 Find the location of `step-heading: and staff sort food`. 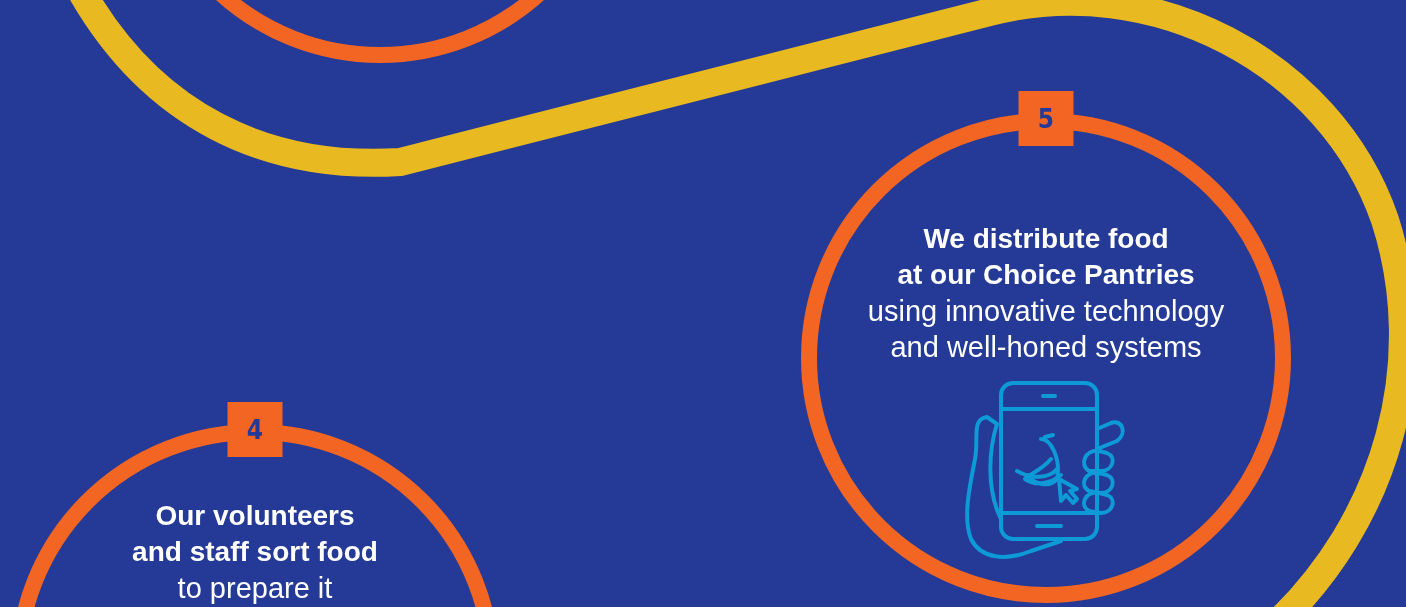

step-heading: and staff sort food is located at coordinates (255, 552).